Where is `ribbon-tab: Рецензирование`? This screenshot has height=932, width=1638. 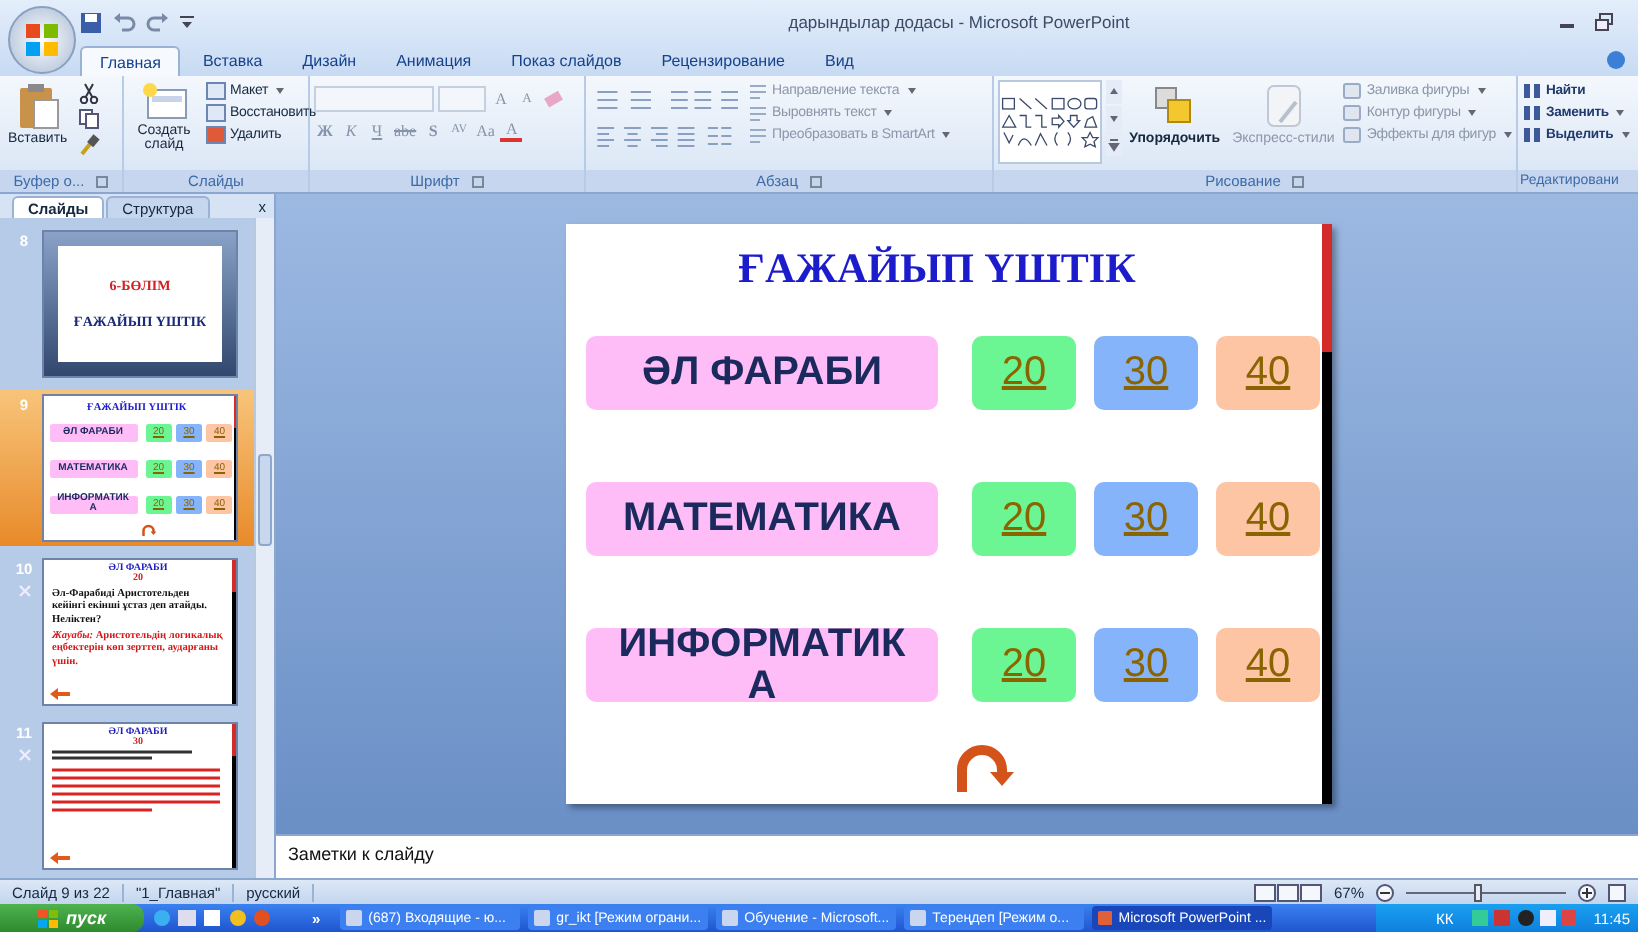
ribbon-tab: Рецензирование is located at coordinates (723, 61).